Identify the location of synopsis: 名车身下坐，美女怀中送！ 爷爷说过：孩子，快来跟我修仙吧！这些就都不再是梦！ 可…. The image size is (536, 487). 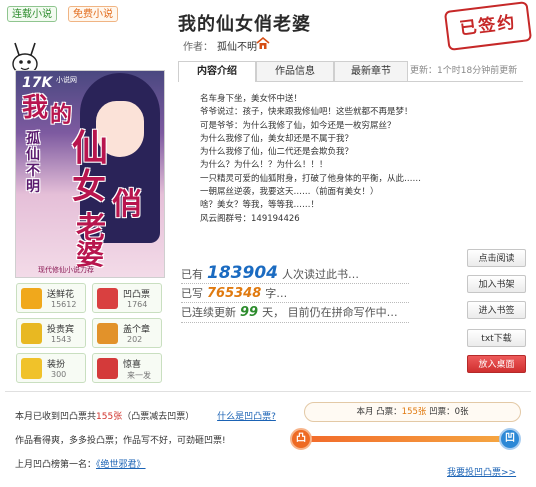
(310, 159).